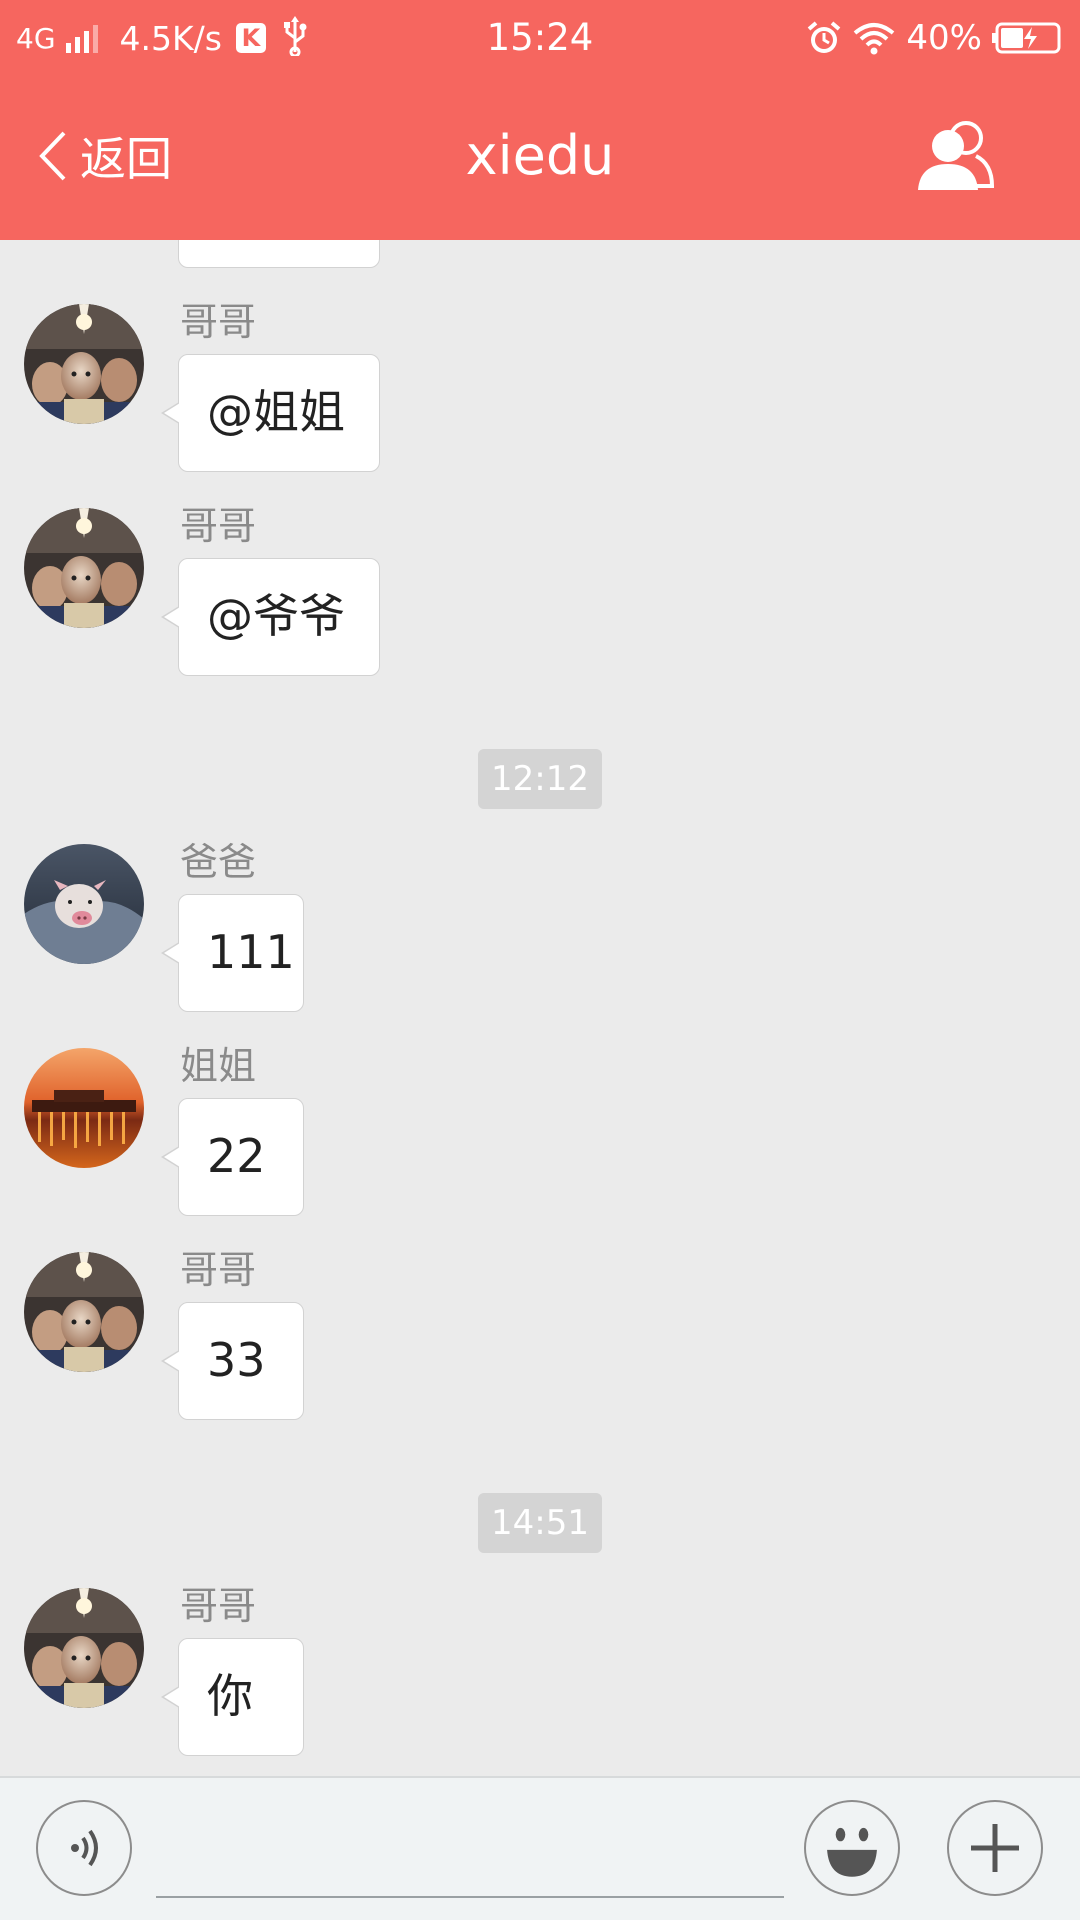  I want to click on message-bubble: @姐姐, so click(270, 413).